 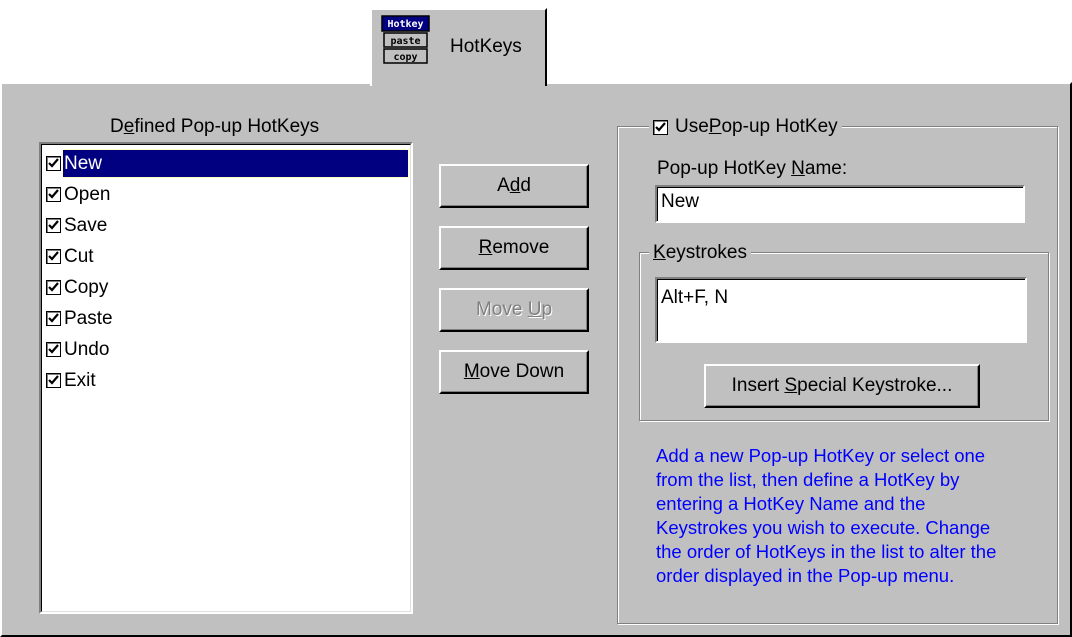 I want to click on btn-text: Move, so click(x=501, y=309).